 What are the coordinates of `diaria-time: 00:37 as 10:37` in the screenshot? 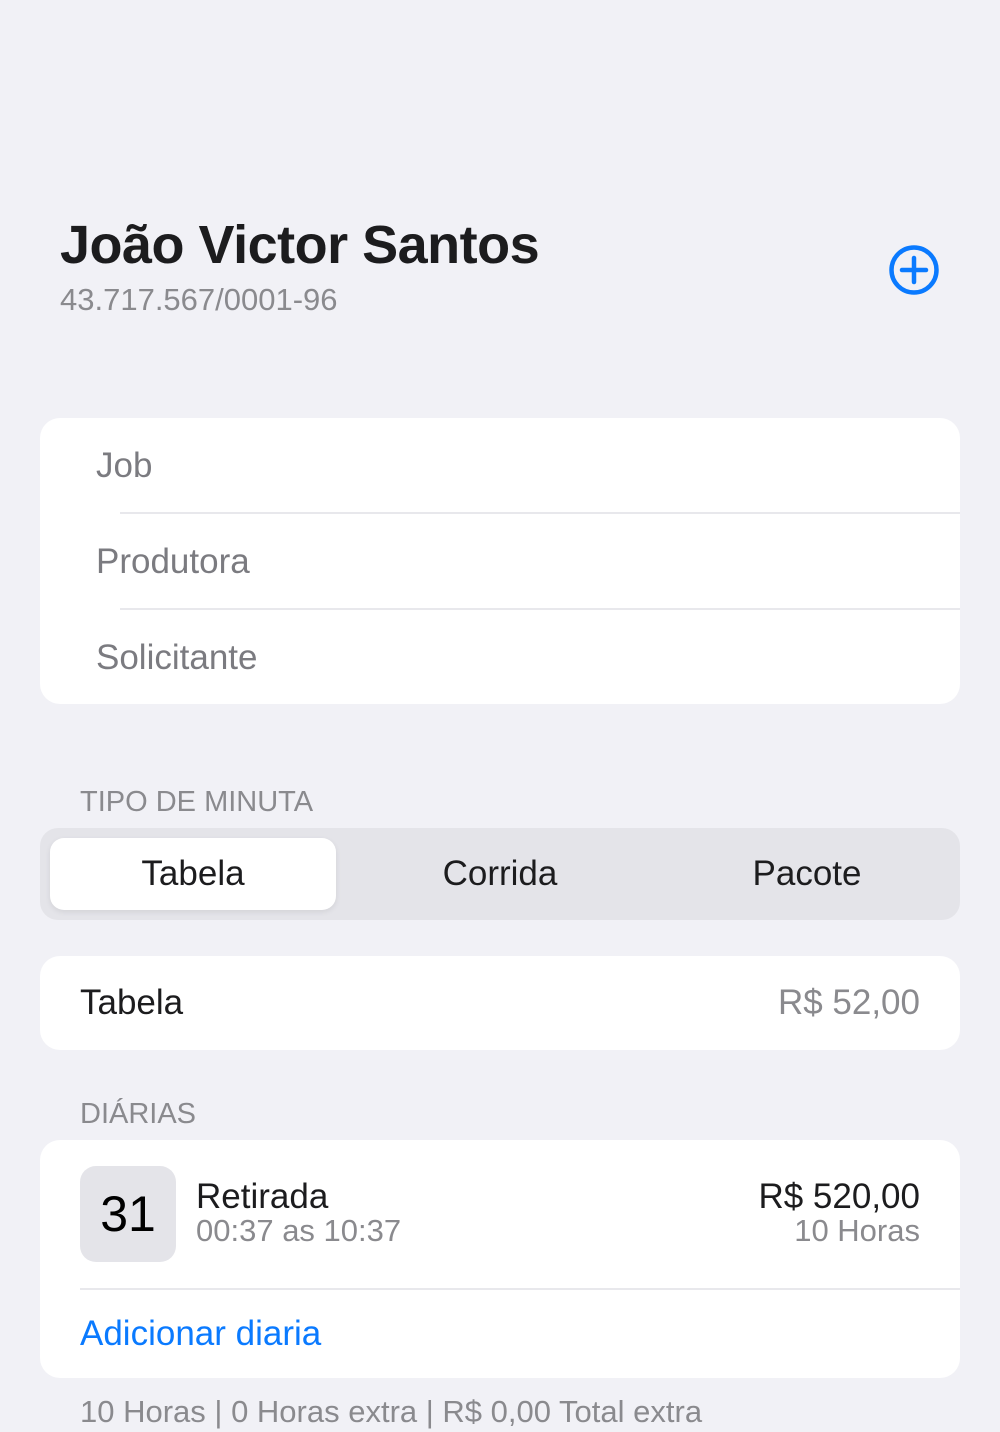 It's located at (299, 1230).